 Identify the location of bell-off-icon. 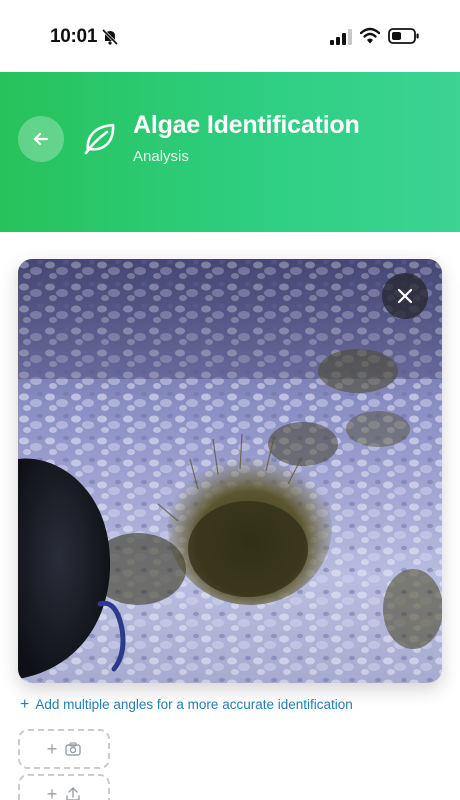
(110, 37).